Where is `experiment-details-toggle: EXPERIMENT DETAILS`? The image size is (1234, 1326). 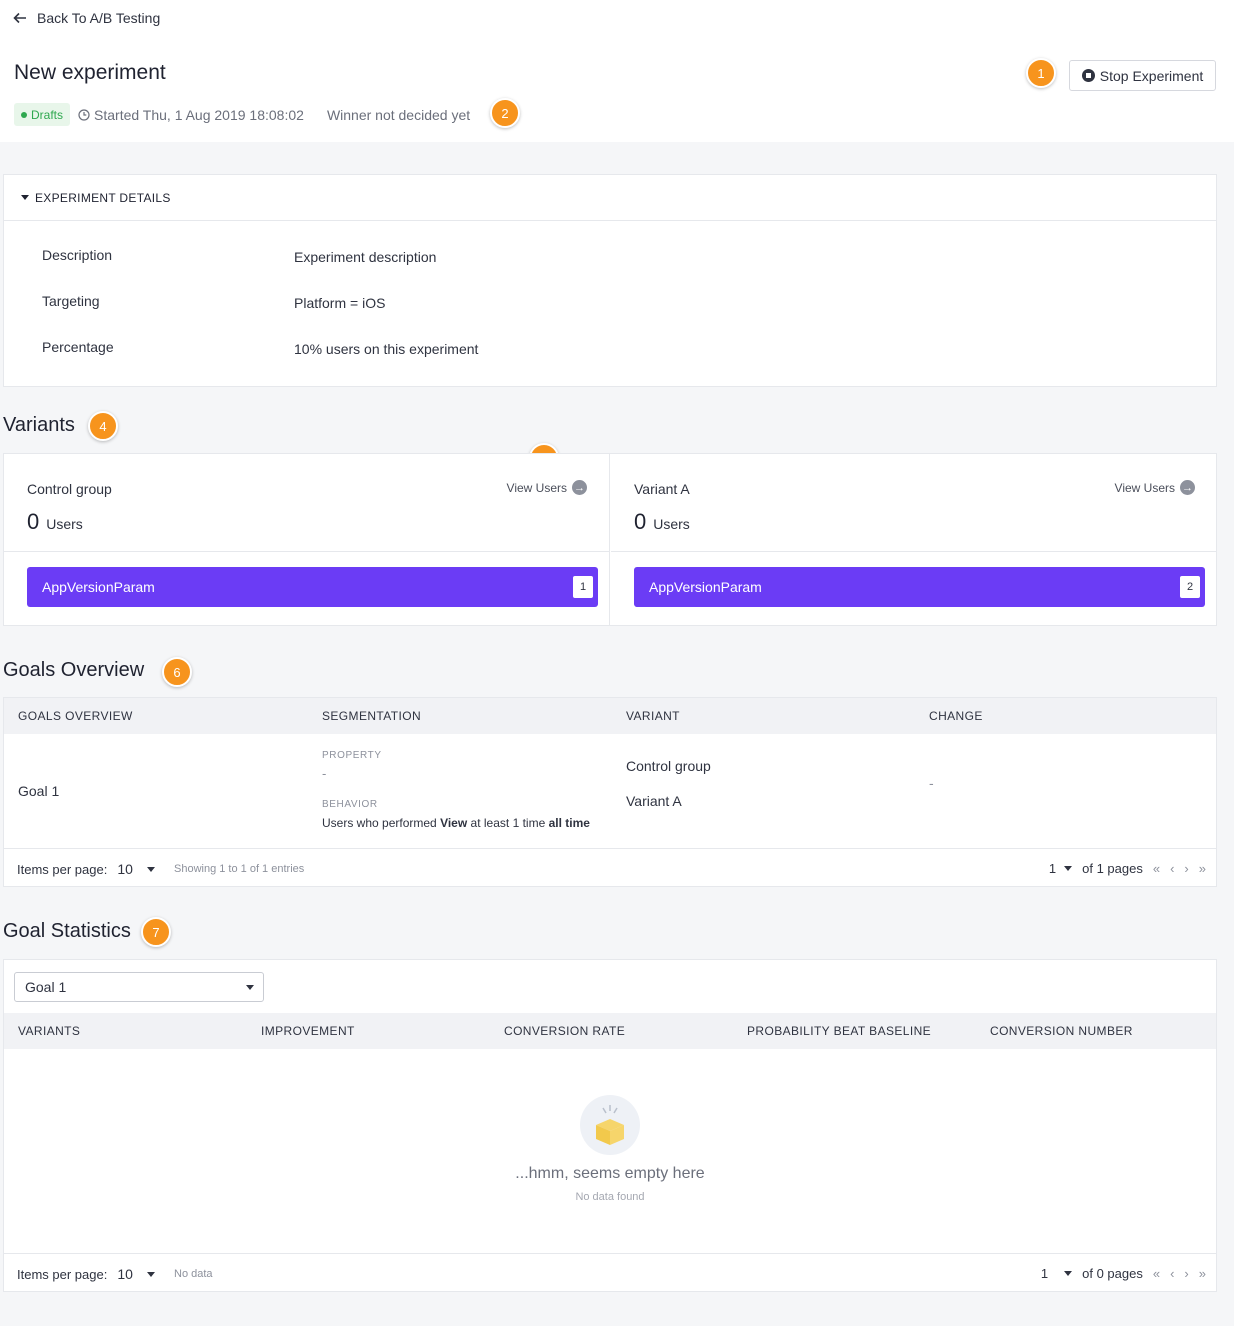 experiment-details-toggle: EXPERIMENT DETAILS is located at coordinates (610, 198).